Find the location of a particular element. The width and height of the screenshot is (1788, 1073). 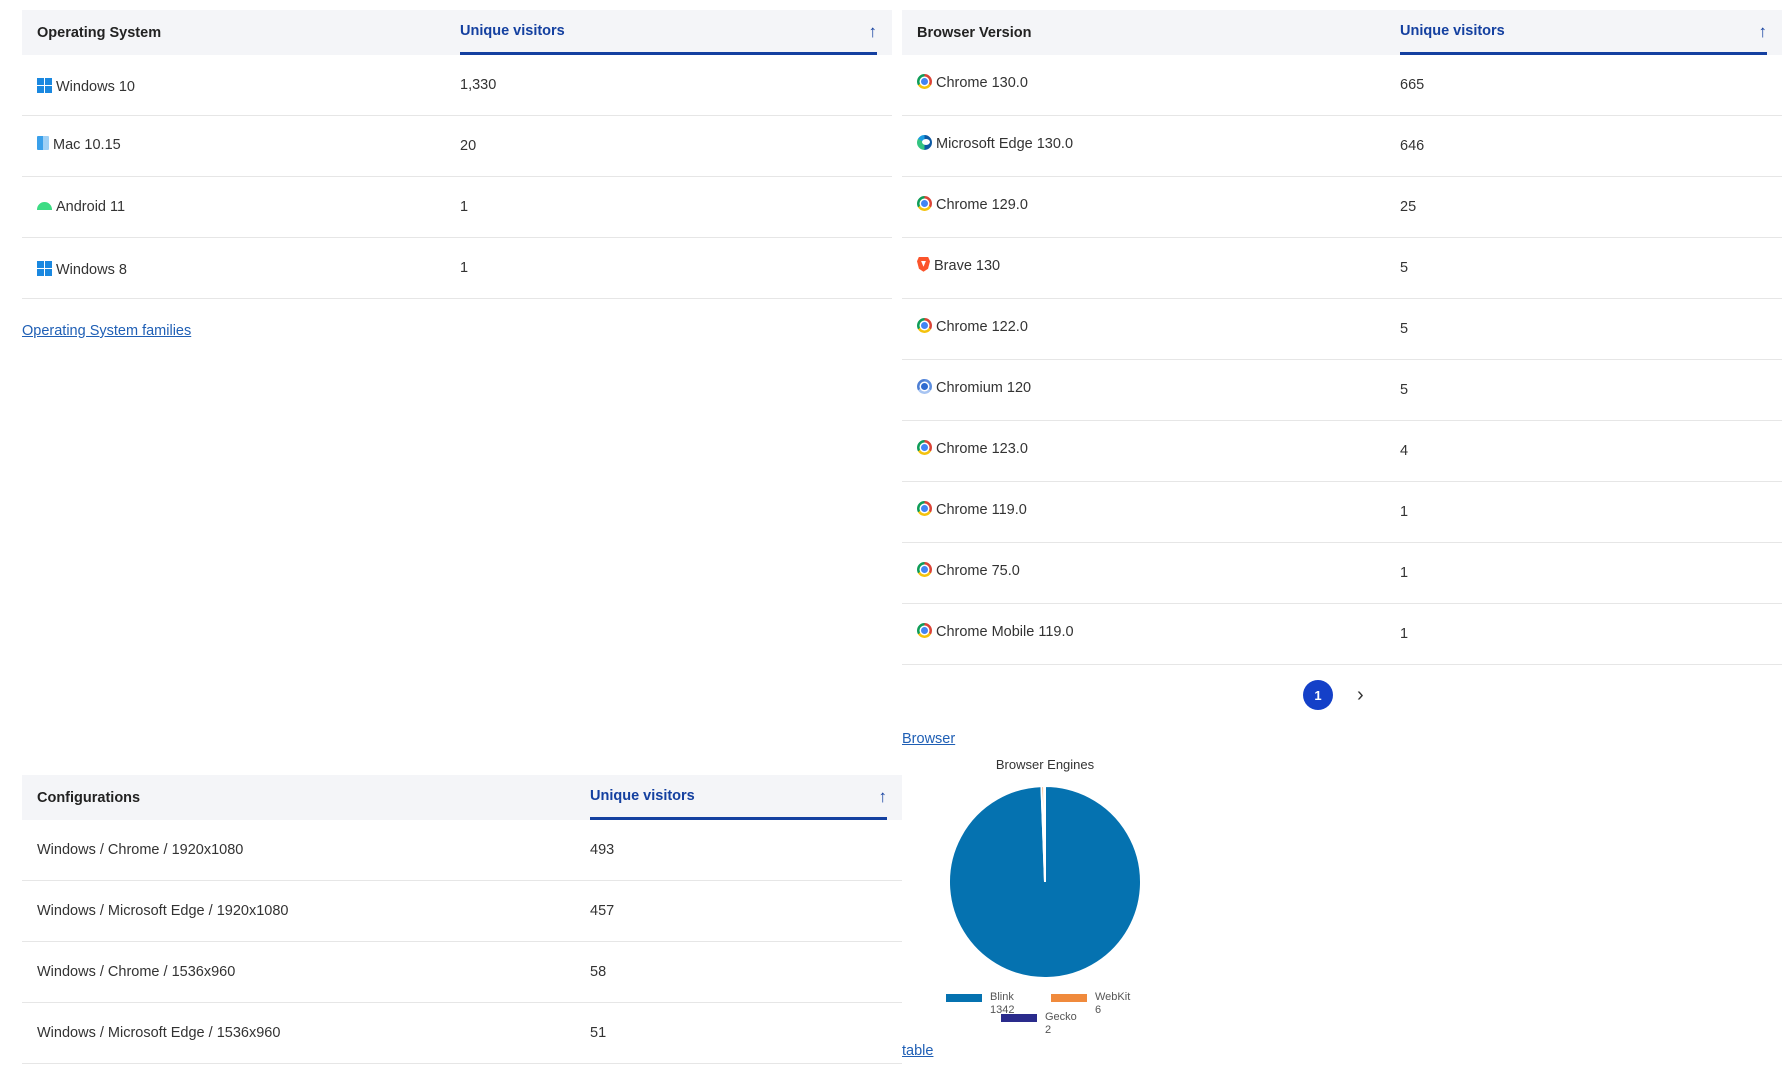

browser-row-label: Chrome 122.0 is located at coordinates (982, 327).